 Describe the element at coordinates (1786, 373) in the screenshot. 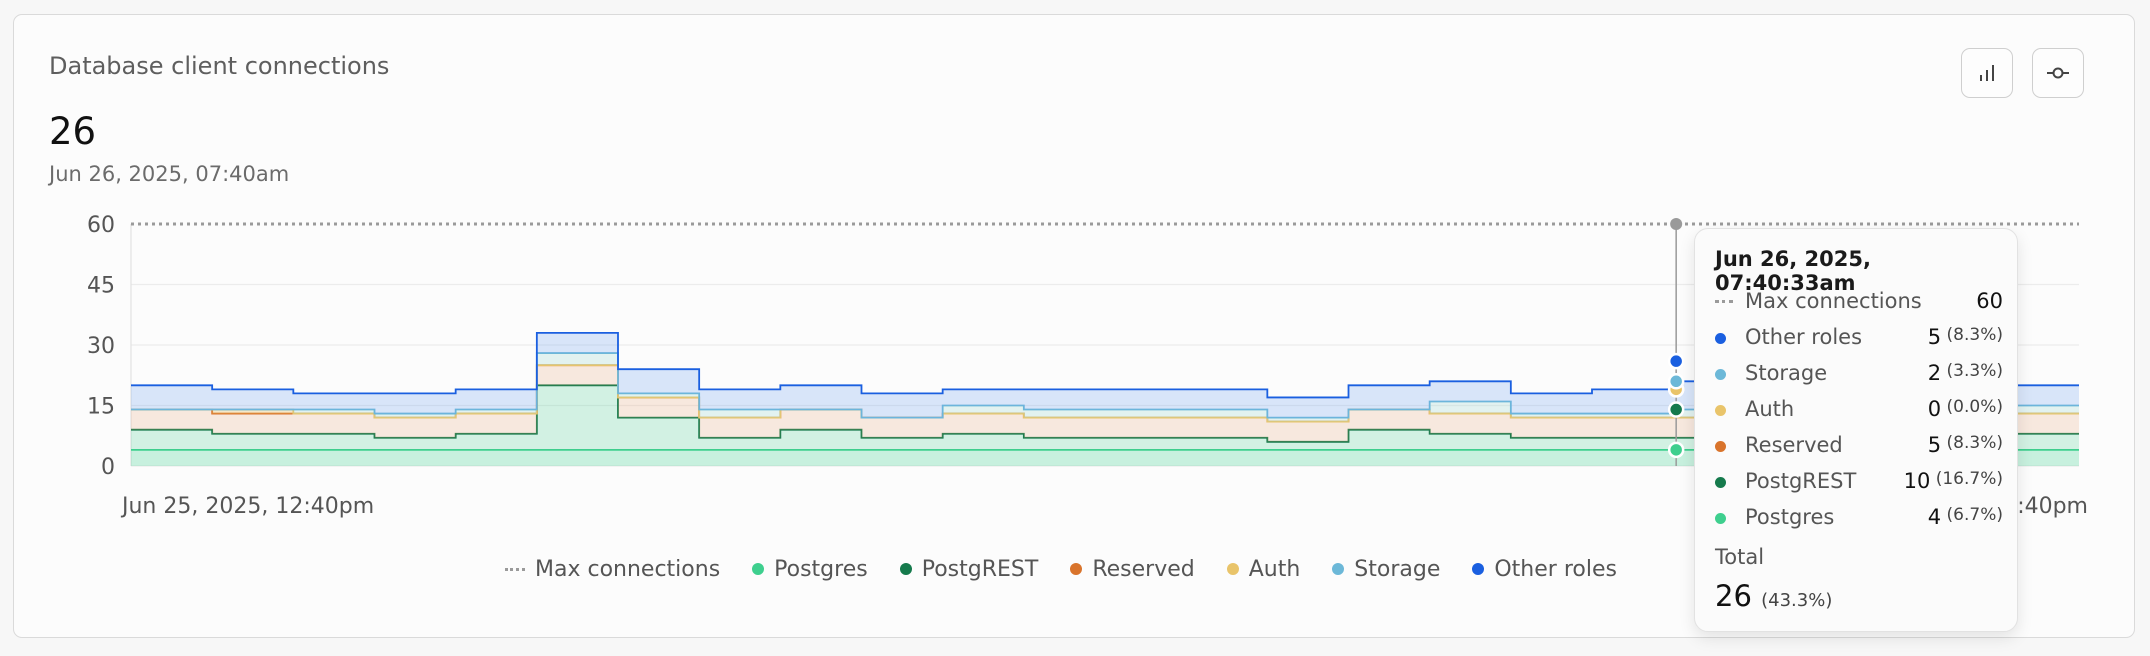

I see `tooltip-row-label: Storage` at that location.